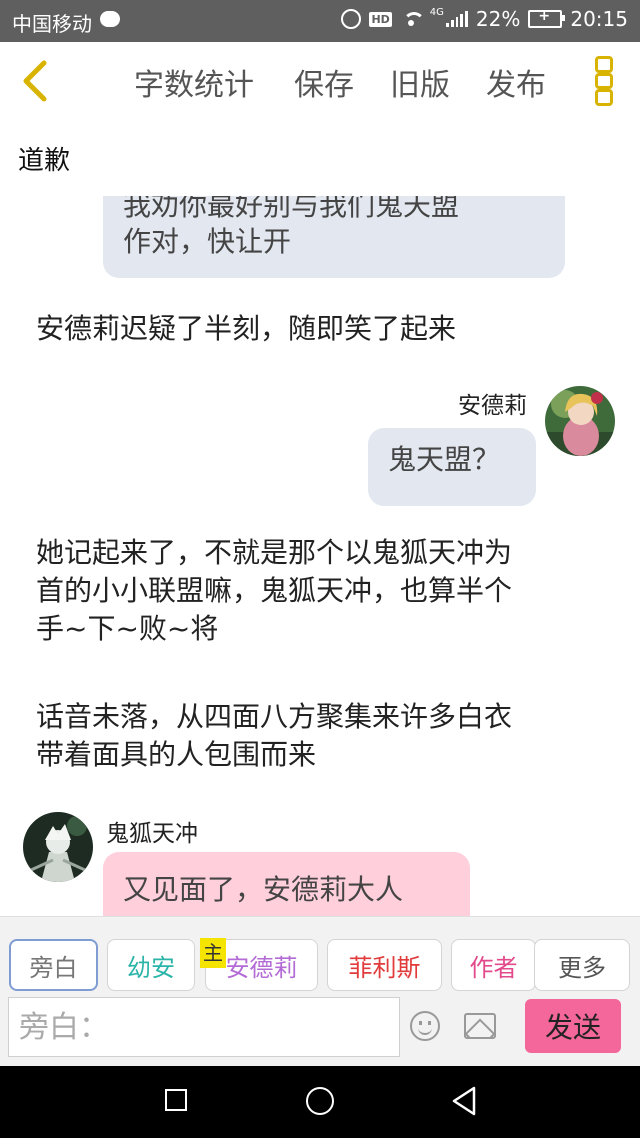 The width and height of the screenshot is (640, 1138). Describe the element at coordinates (456, 19) in the screenshot. I see `signal-icon` at that location.